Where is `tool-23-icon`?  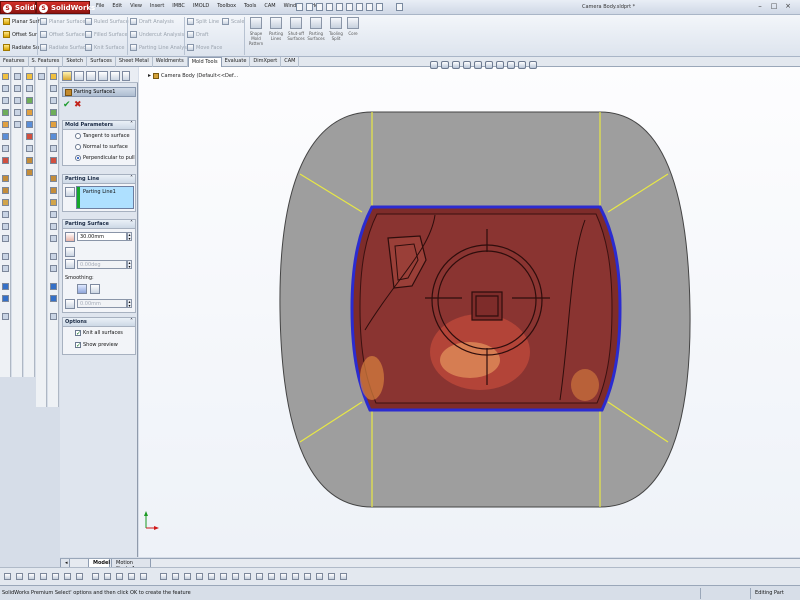
tool-23-icon is located at coordinates (283, 576).